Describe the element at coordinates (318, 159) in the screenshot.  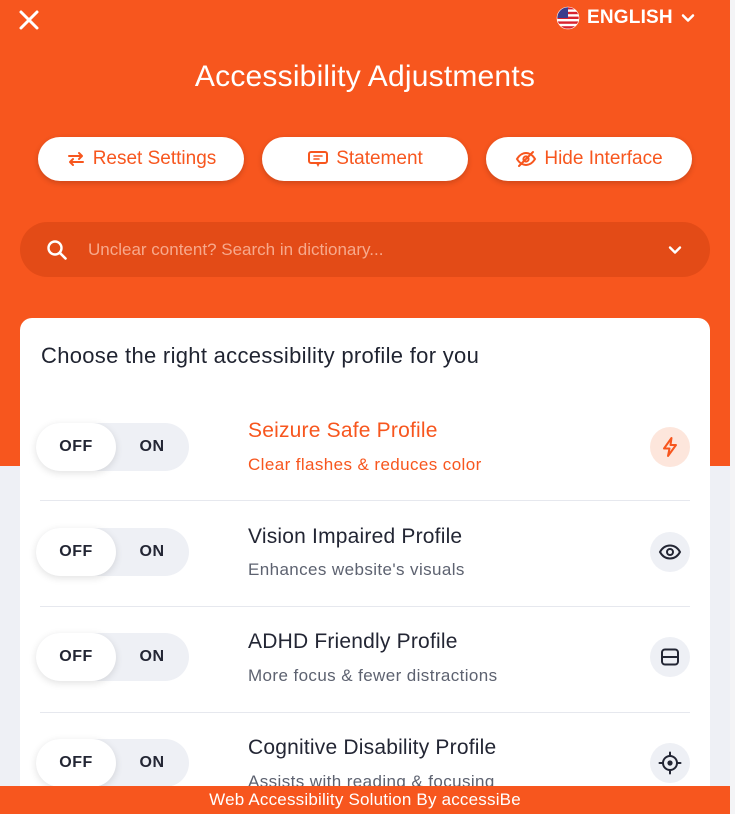
I see `statement-icon` at that location.